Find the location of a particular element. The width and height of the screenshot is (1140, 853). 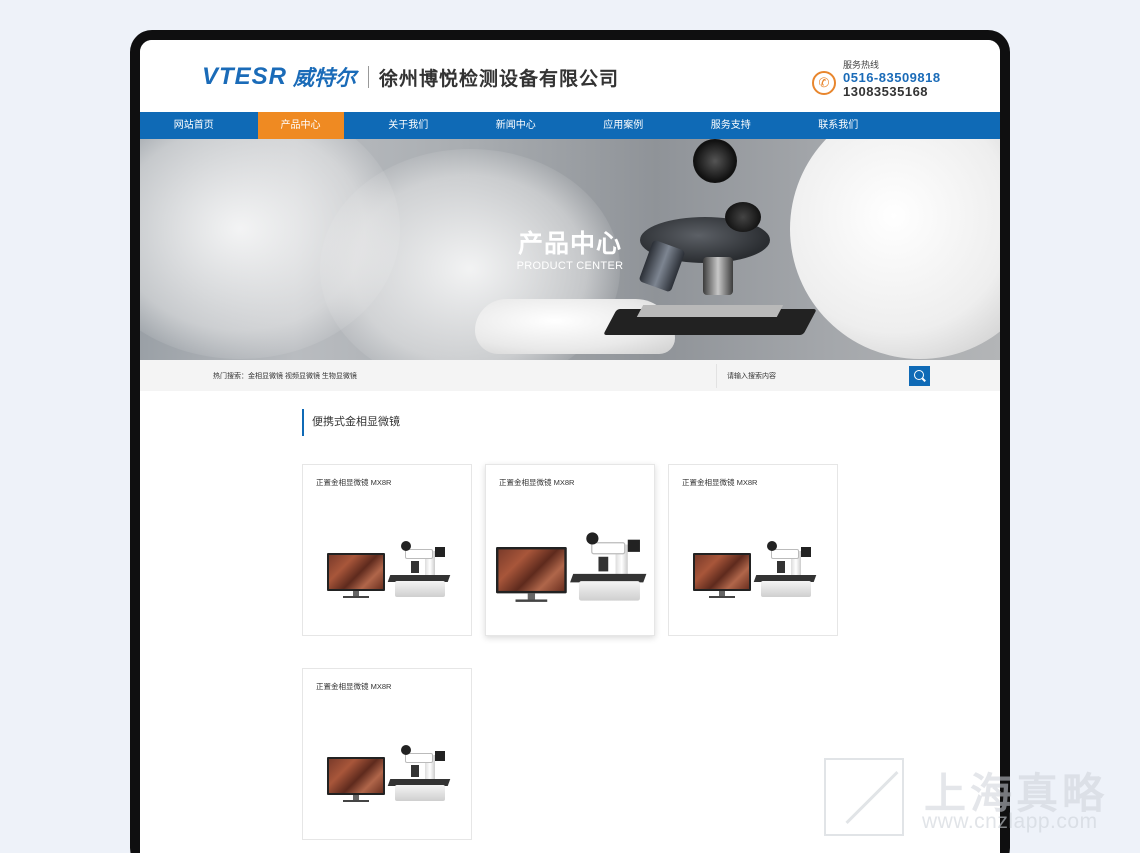

hot-search-terms: 金相显微镜 视频显微镜 生物显微镜 is located at coordinates (302, 376).